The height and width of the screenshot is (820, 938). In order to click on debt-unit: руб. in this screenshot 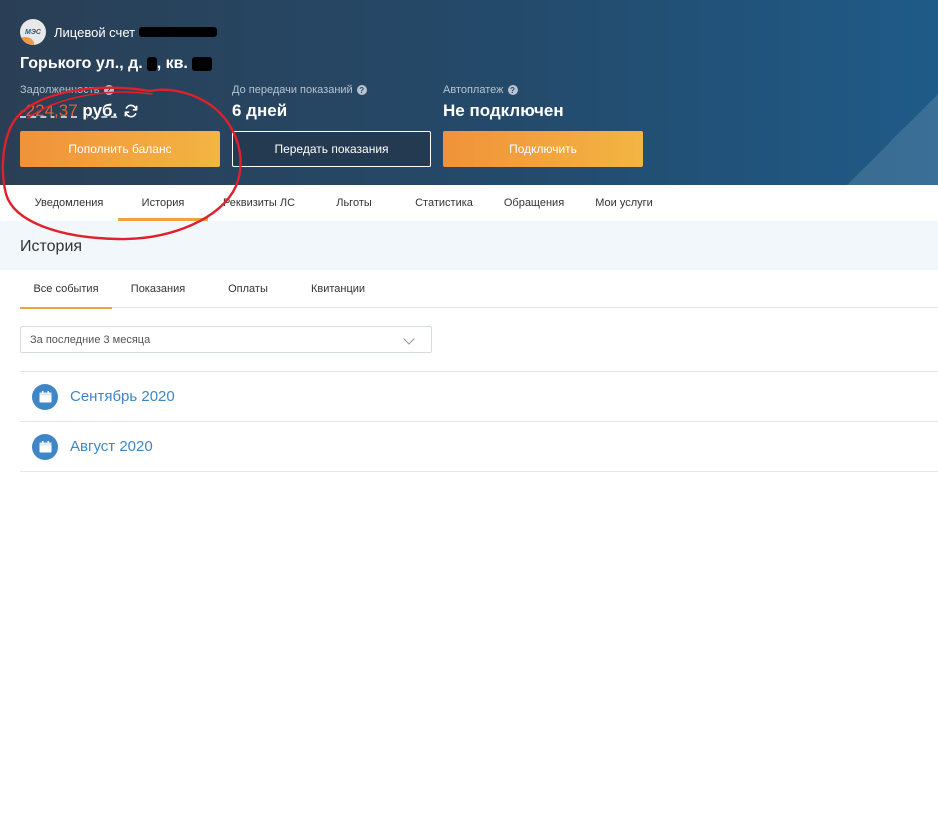, I will do `click(100, 110)`.